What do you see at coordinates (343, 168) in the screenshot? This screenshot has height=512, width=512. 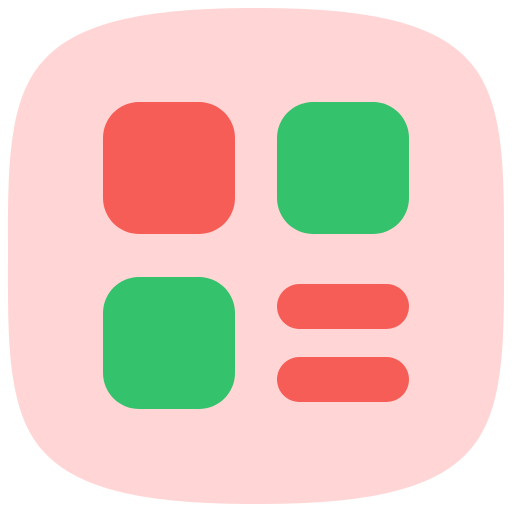 I see `tile-top-right` at bounding box center [343, 168].